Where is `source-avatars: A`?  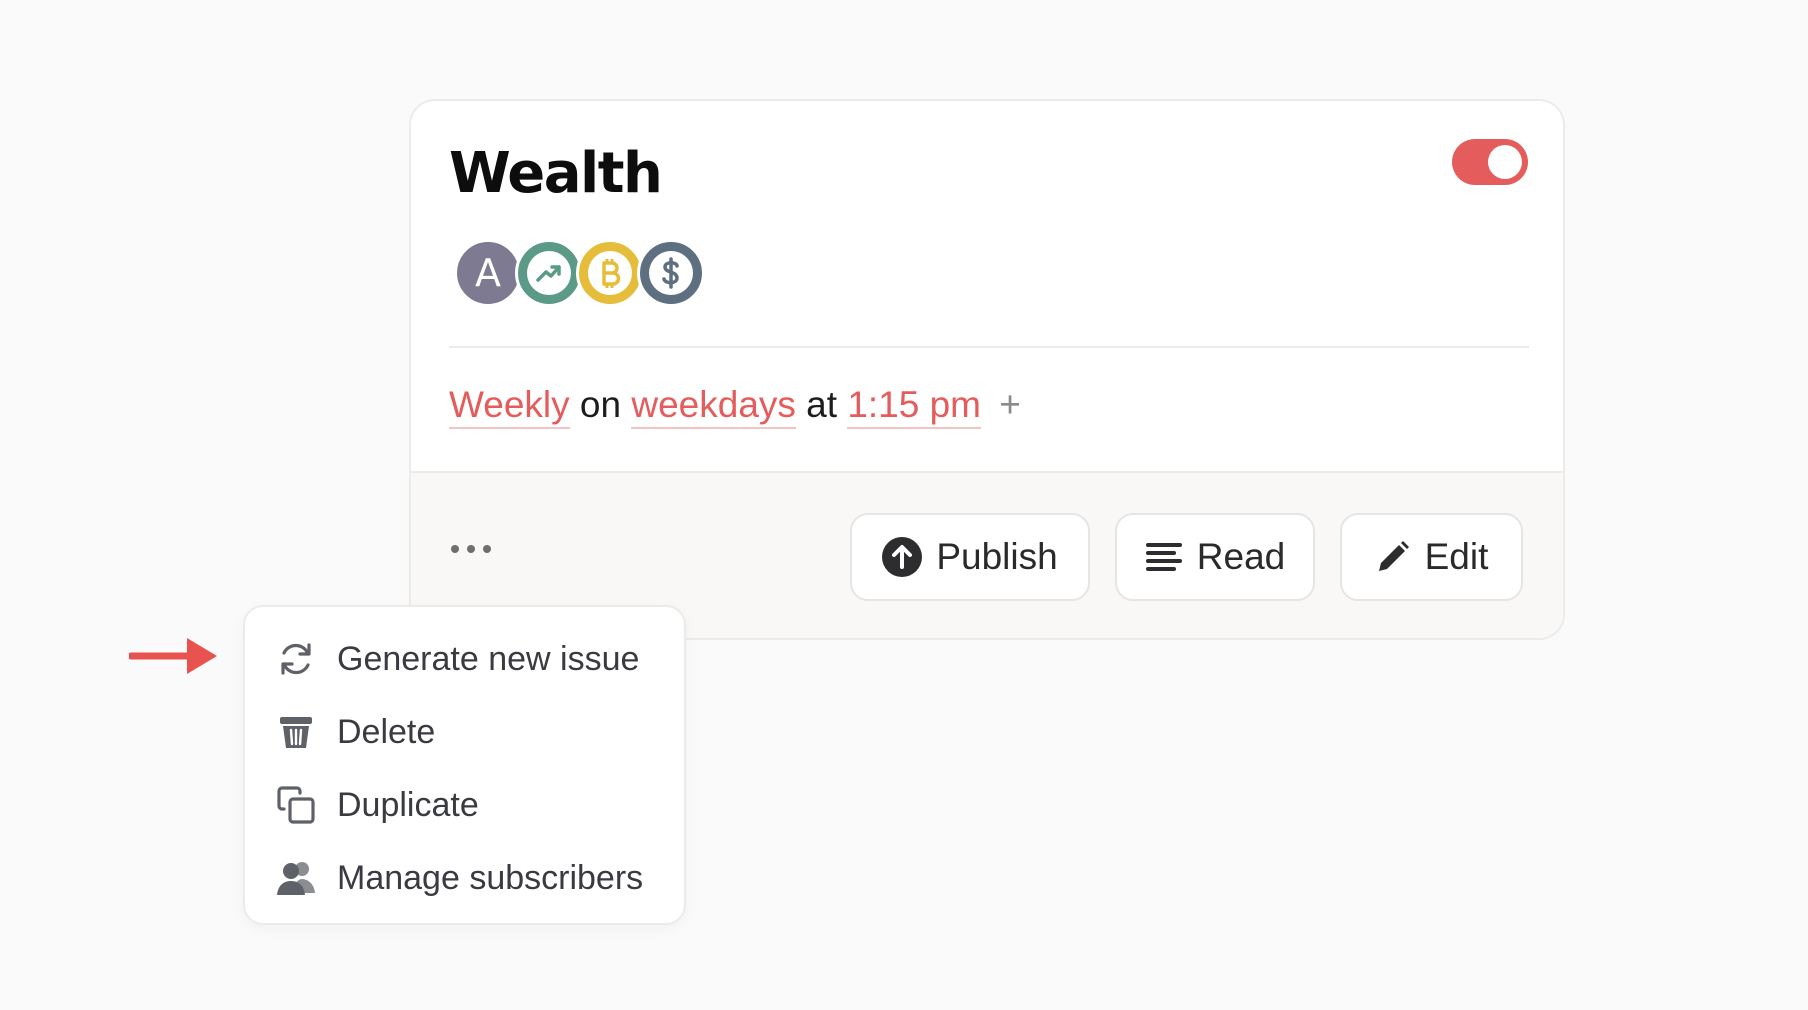
source-avatars: A is located at coordinates (579, 273).